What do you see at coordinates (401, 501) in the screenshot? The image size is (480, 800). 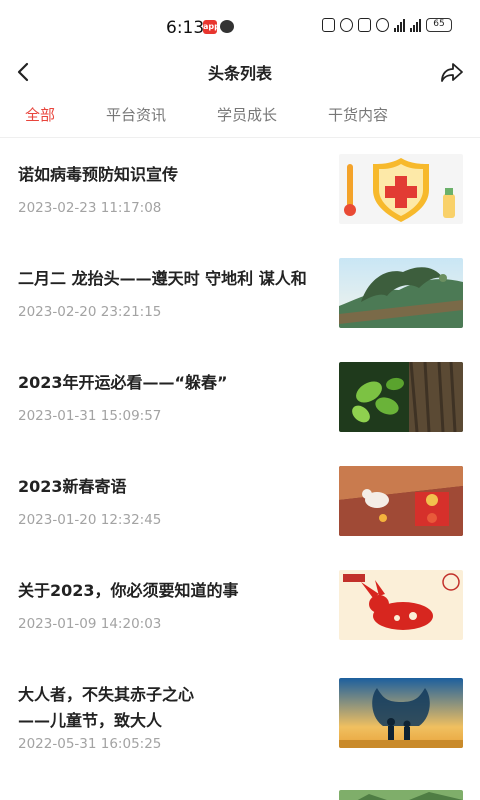 I see `spring-festival-image` at bounding box center [401, 501].